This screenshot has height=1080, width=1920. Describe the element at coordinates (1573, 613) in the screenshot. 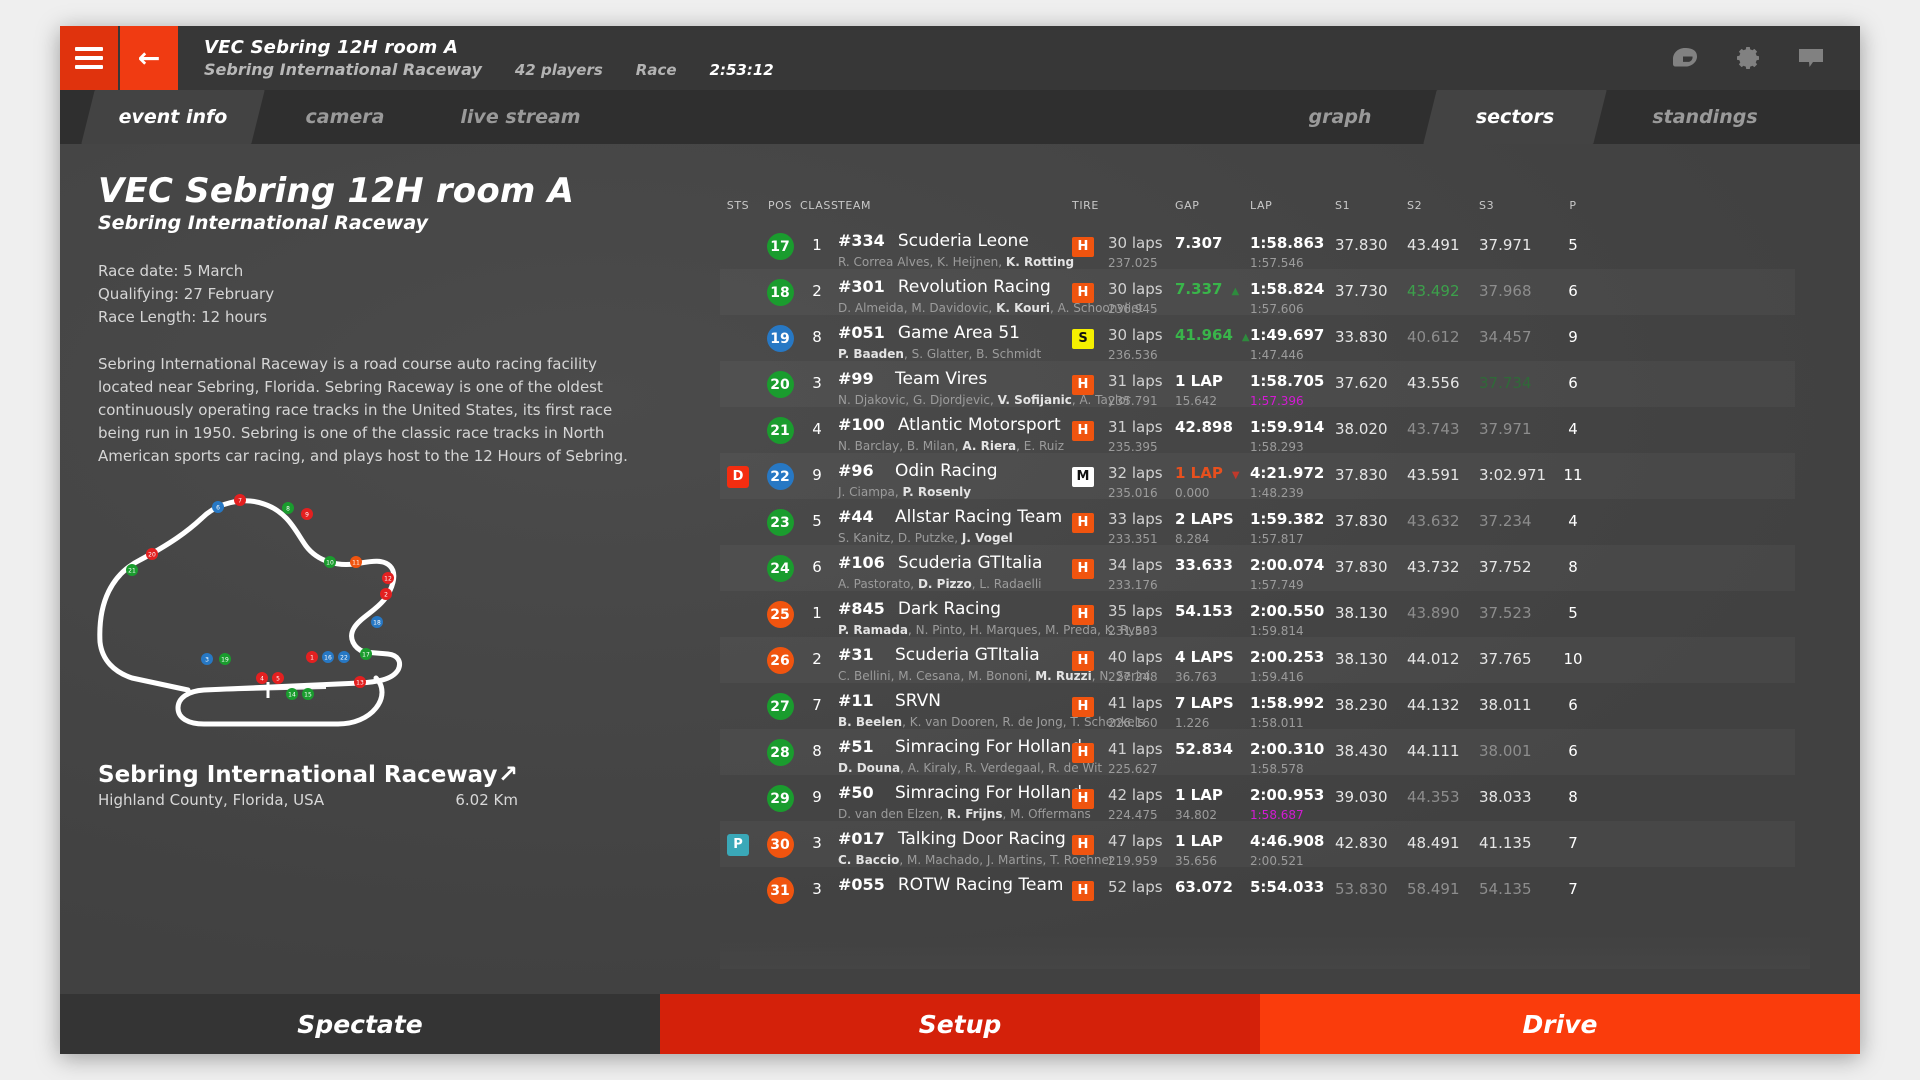

I see `cell-pitstops: 5` at that location.